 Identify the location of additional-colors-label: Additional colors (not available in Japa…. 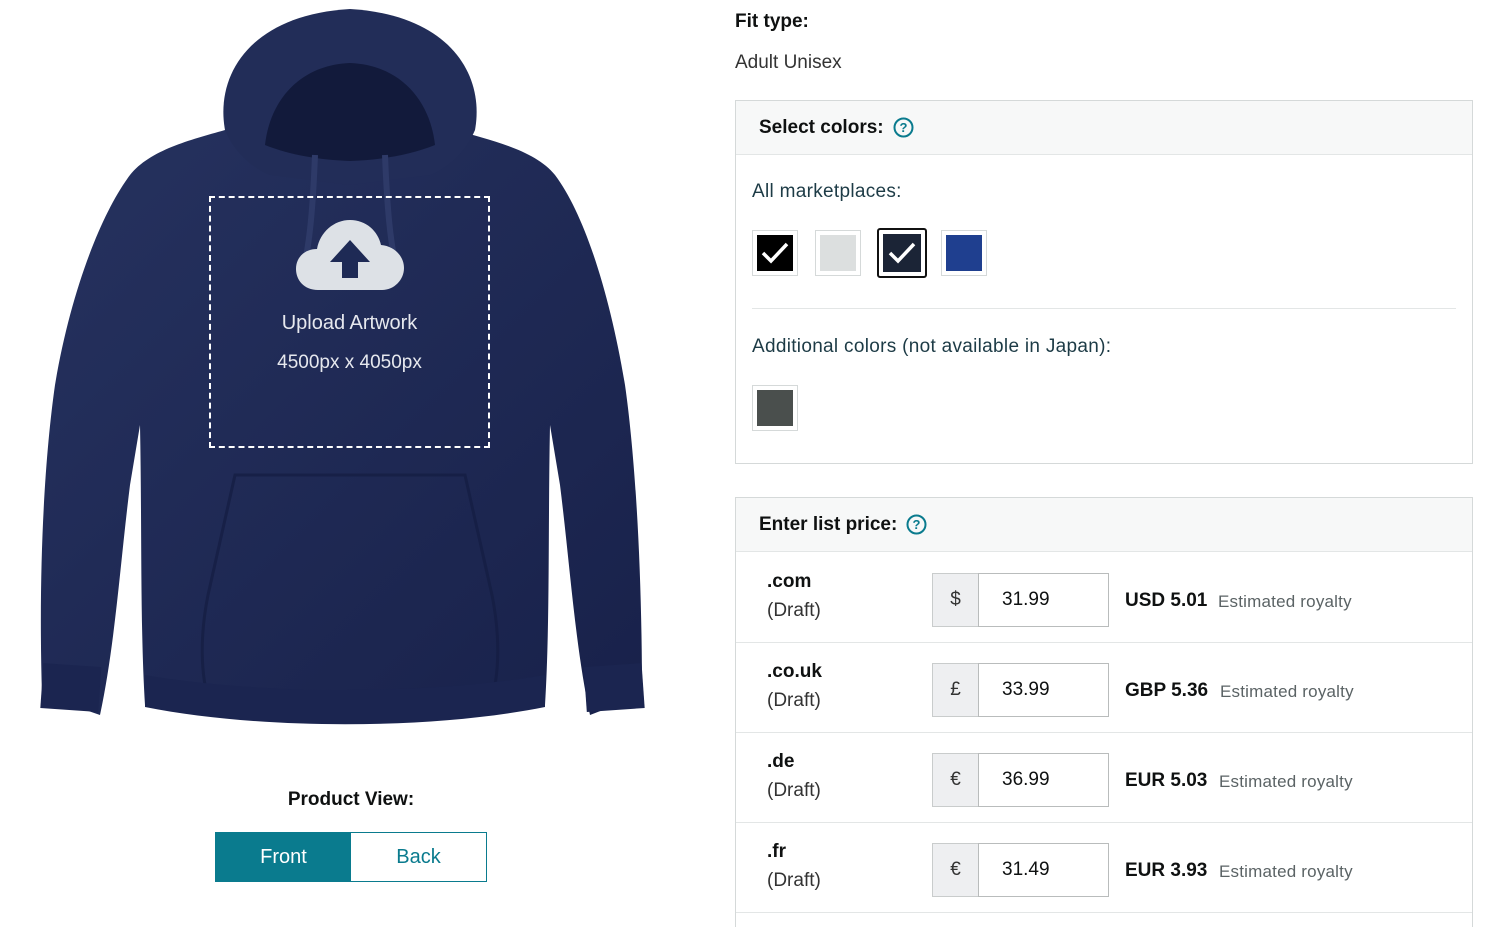
(932, 346).